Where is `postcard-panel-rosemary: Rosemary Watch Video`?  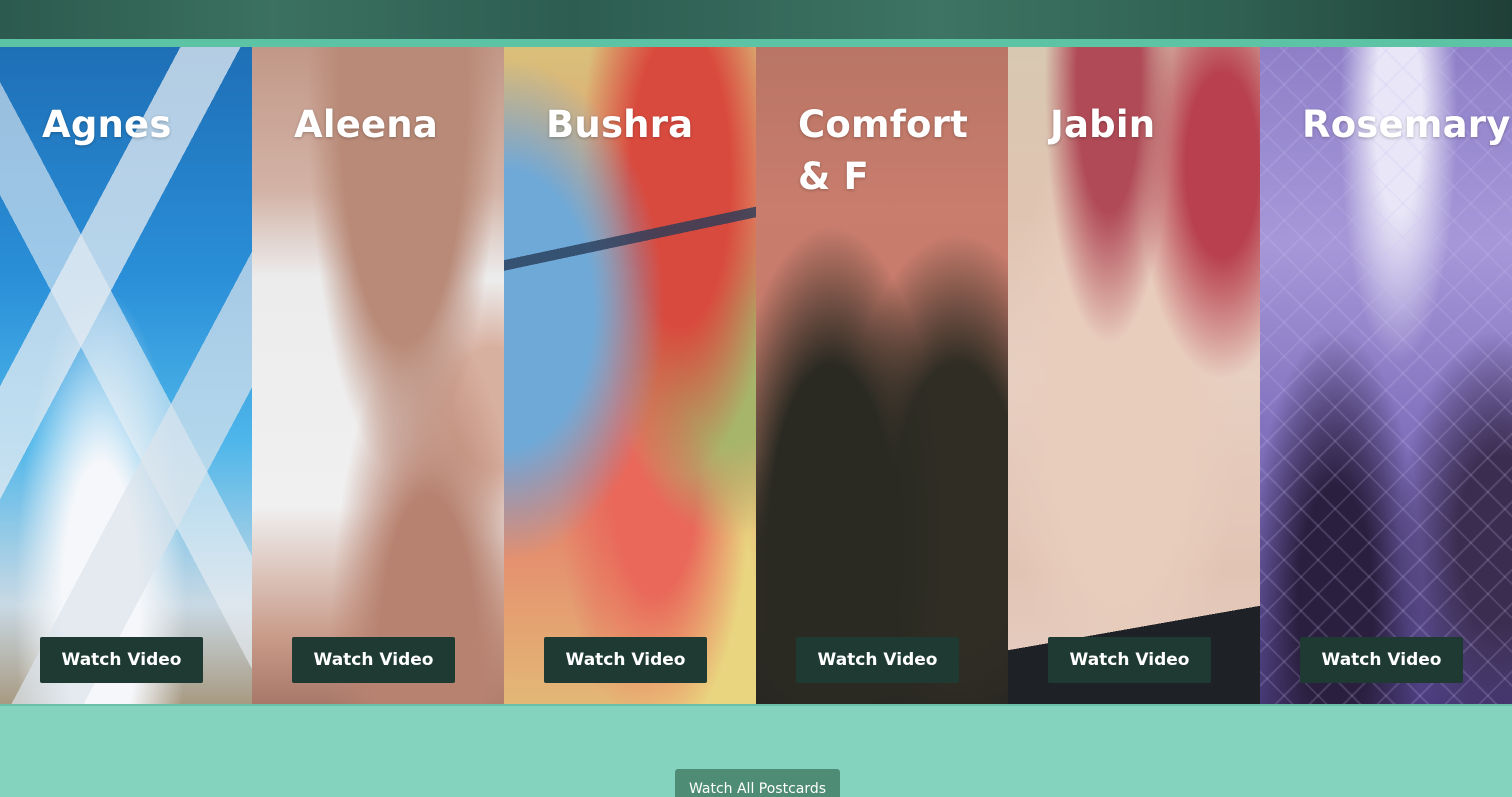 postcard-panel-rosemary: Rosemary Watch Video is located at coordinates (1386, 375).